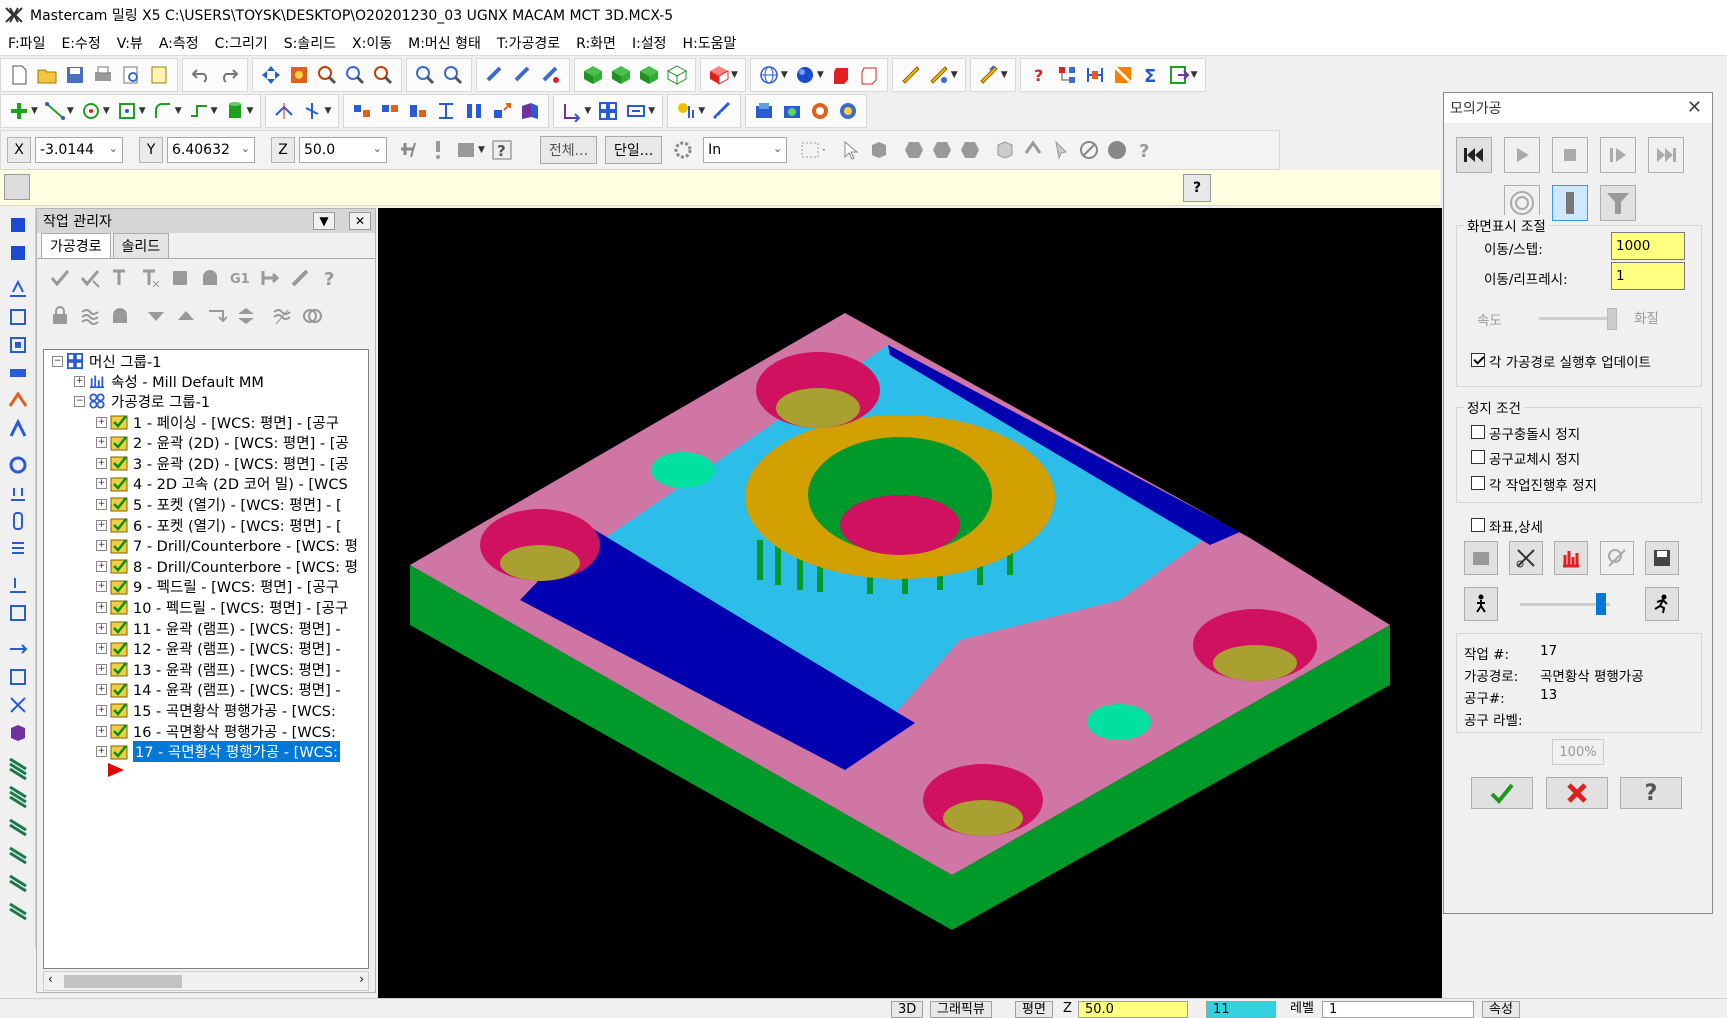 This screenshot has width=1727, height=1018. Describe the element at coordinates (466, 150) in the screenshot. I see `mask-icon` at that location.